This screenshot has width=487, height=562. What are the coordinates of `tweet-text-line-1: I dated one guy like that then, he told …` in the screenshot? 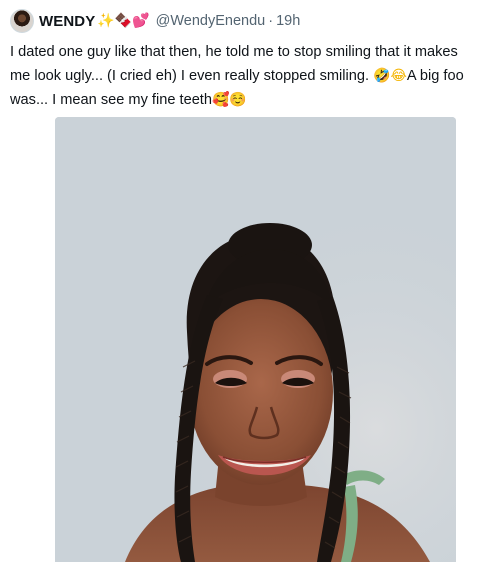 It's located at (234, 52).